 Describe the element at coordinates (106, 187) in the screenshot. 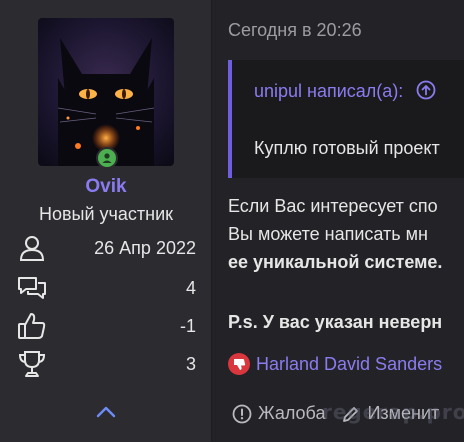

I see `username: Ovik` at that location.